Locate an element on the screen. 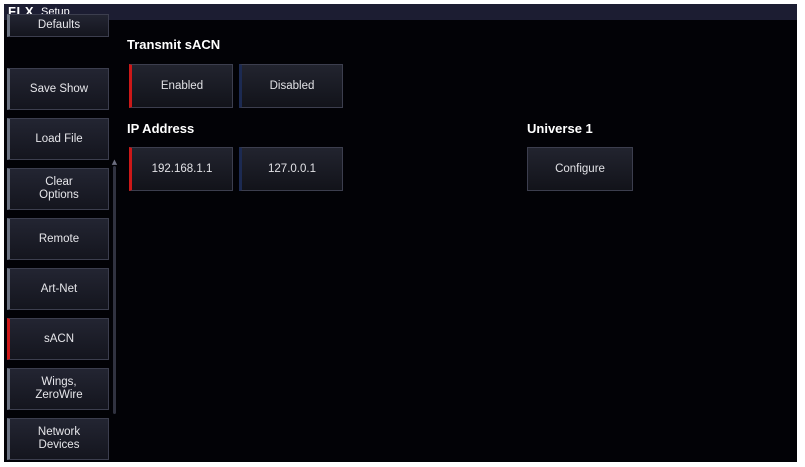 The width and height of the screenshot is (805, 467). transmit-enabled-button: Enabled is located at coordinates (181, 86).